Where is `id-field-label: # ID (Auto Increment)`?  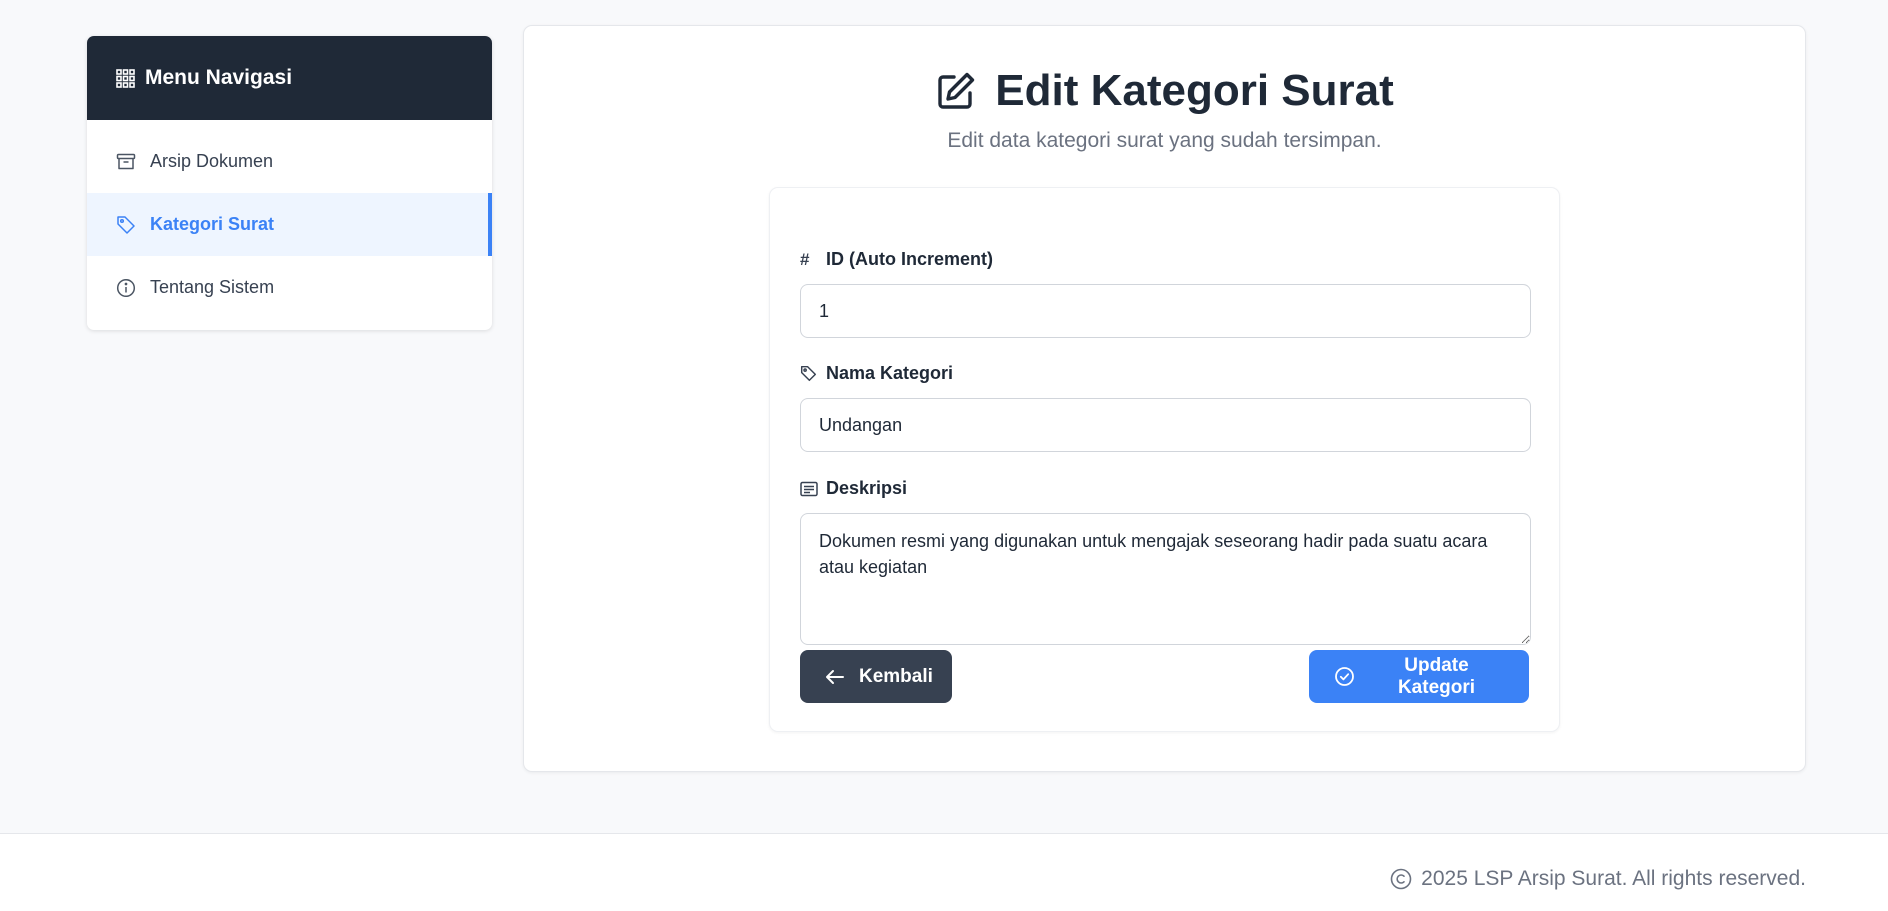 id-field-label: # ID (Auto Increment) is located at coordinates (896, 259).